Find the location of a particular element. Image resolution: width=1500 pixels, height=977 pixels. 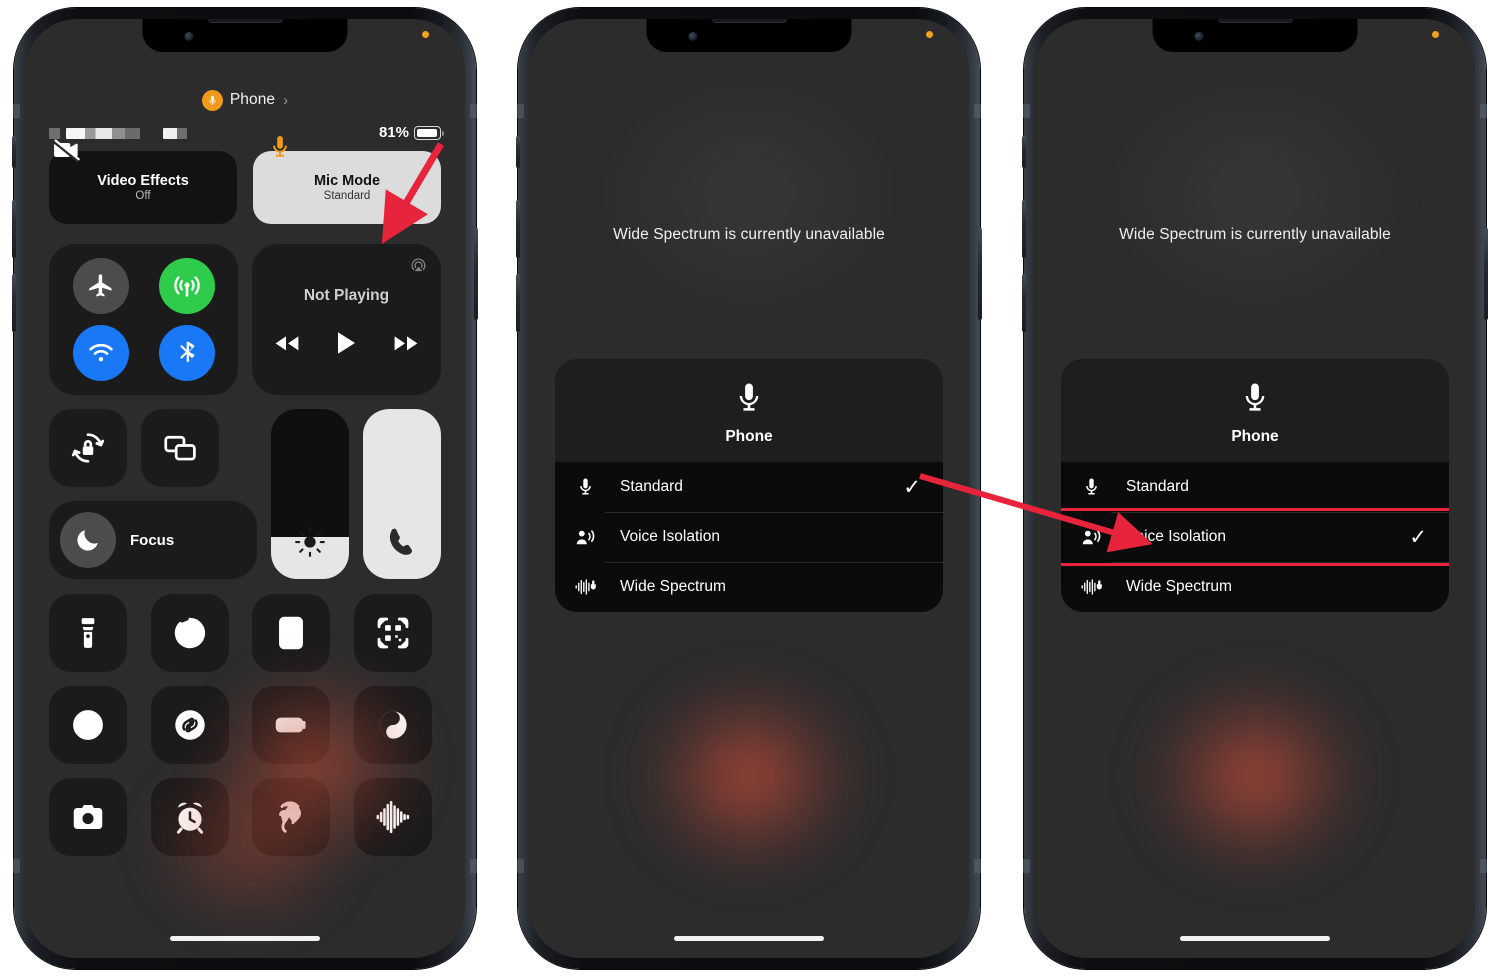

qr-code-scanner-tile is located at coordinates (392, 633).